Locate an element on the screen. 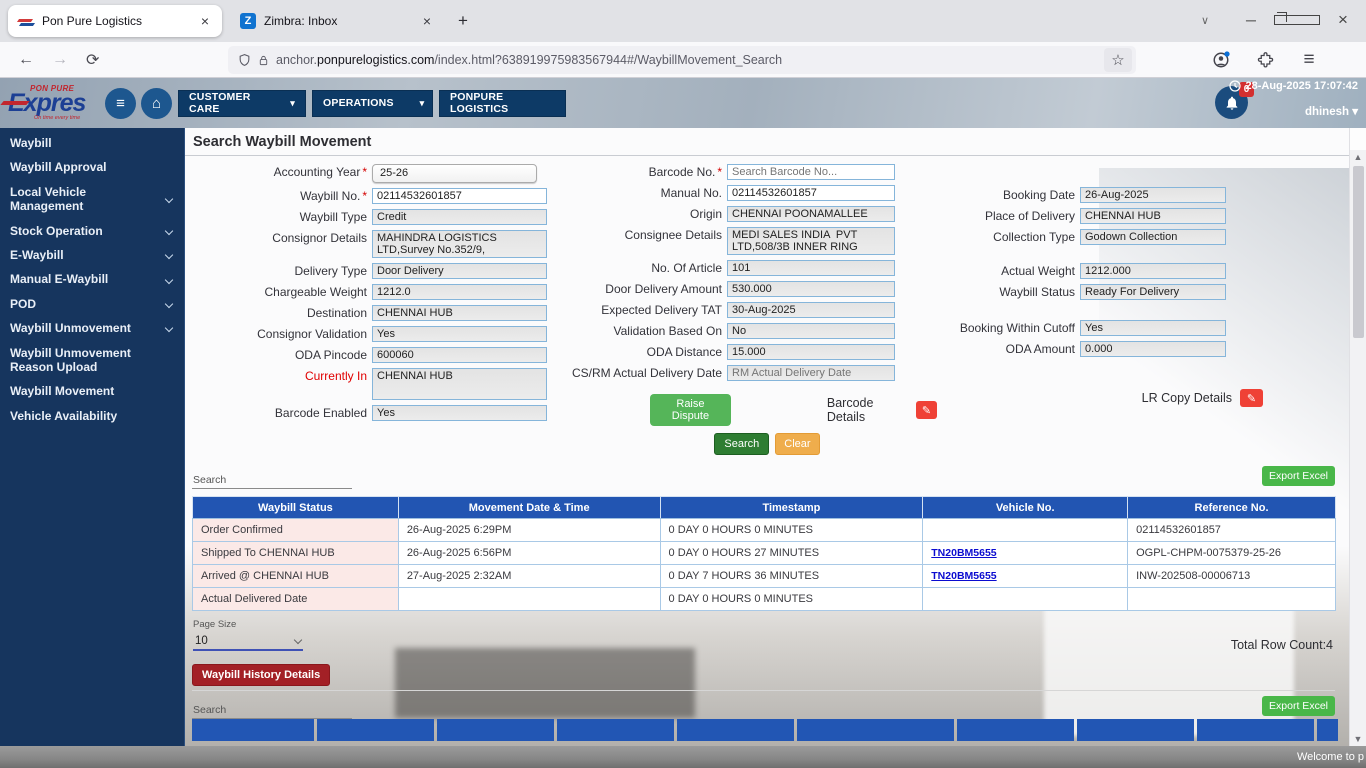 The height and width of the screenshot is (768, 1366). history-table-search-input is located at coordinates (272, 710).